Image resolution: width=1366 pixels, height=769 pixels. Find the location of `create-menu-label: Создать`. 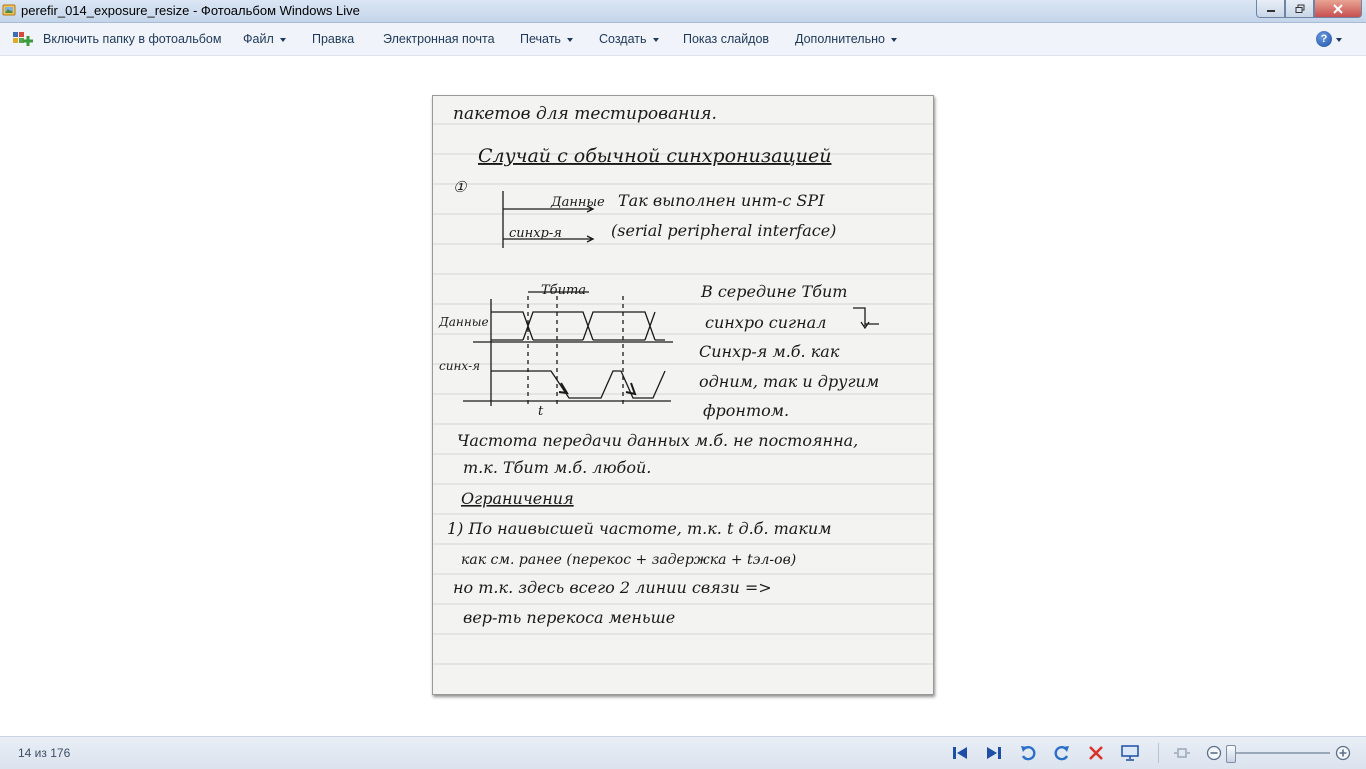

create-menu-label: Создать is located at coordinates (623, 39).